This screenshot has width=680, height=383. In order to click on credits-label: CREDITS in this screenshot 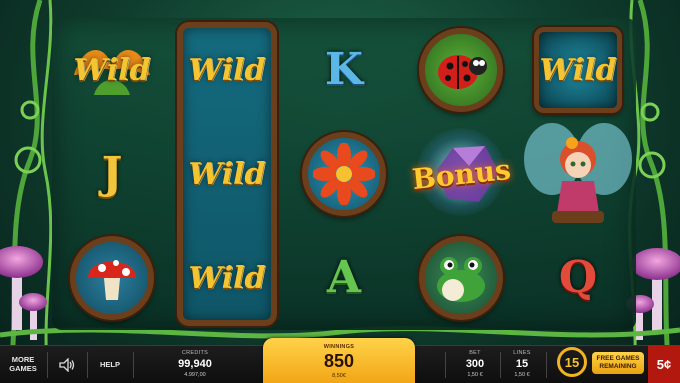, I will do `click(195, 353)`.